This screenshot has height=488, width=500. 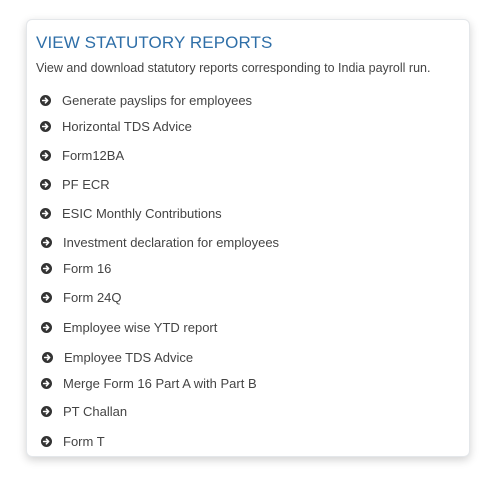 What do you see at coordinates (127, 126) in the screenshot?
I see `report-link: Horizontal TDS Advice` at bounding box center [127, 126].